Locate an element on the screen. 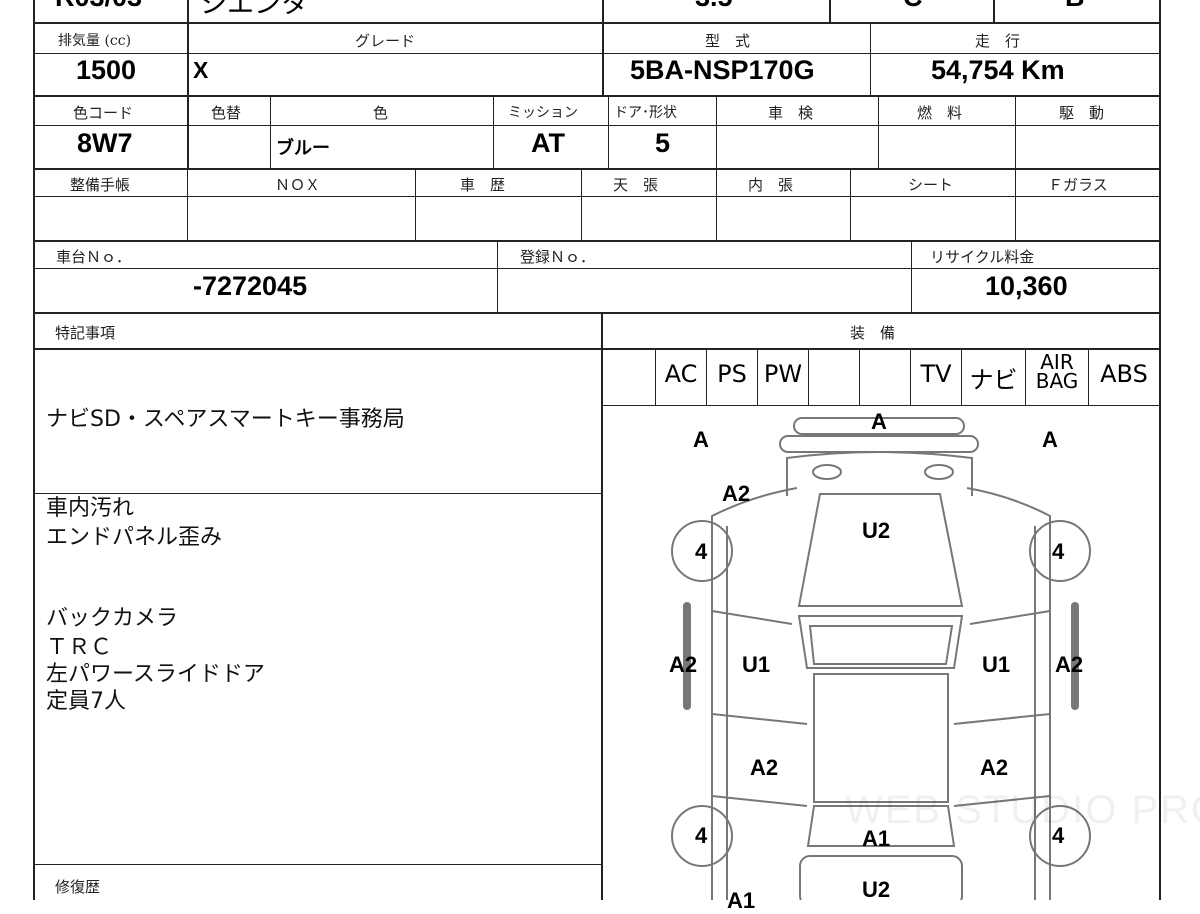  equip-navi: ナビ is located at coordinates (993, 380).